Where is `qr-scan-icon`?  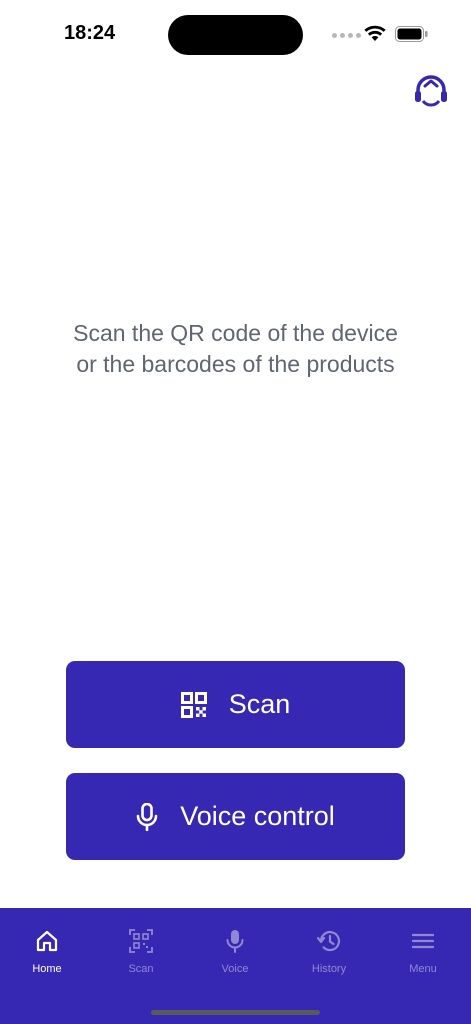
qr-scan-icon is located at coordinates (141, 941).